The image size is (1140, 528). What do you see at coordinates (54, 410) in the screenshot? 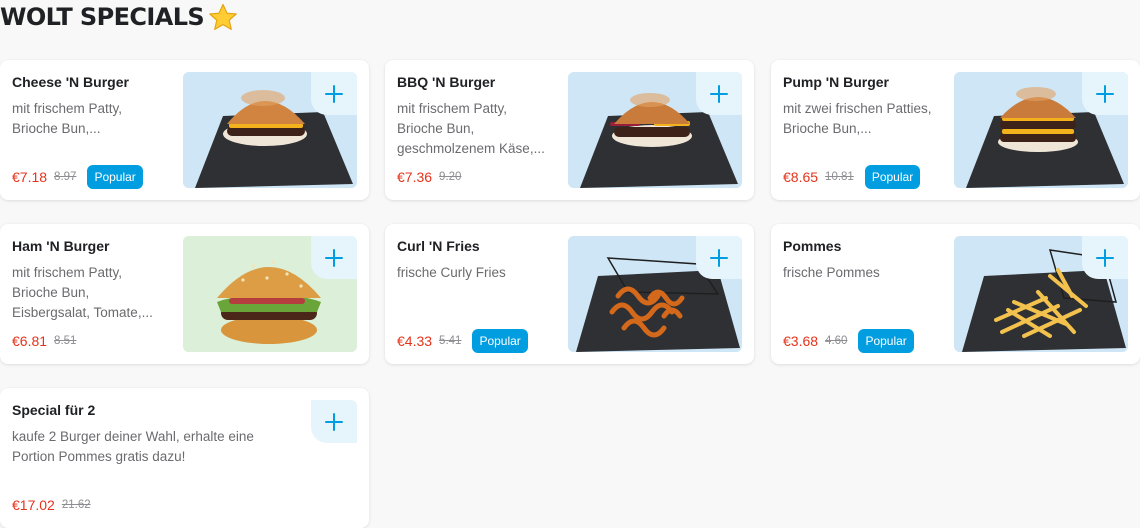
I see `product-name: Special für 2` at bounding box center [54, 410].